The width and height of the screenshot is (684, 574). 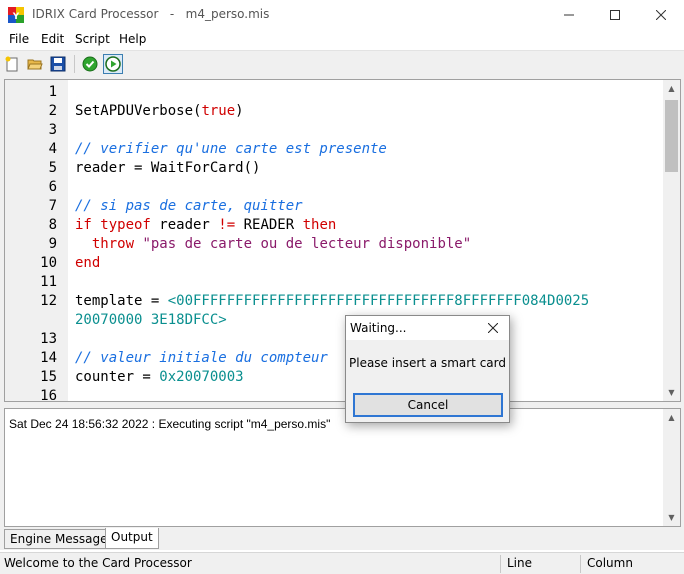 I want to click on line-number: 4, so click(x=52, y=149).